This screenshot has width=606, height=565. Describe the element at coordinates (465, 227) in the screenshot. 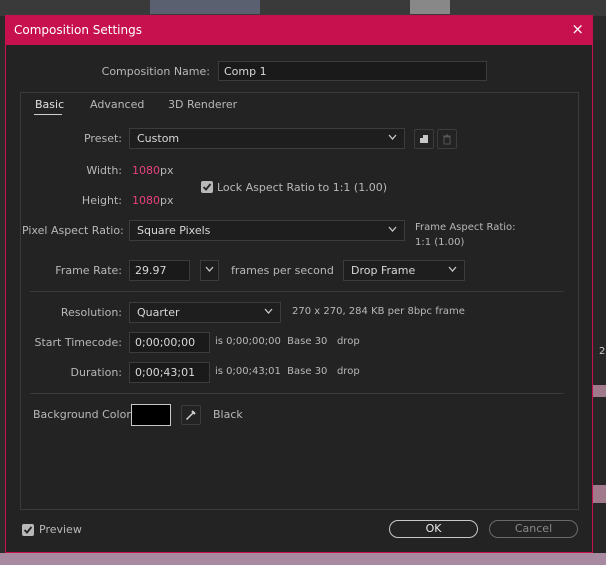

I see `frame-aspect-label: Frame Aspect Ratio:` at that location.